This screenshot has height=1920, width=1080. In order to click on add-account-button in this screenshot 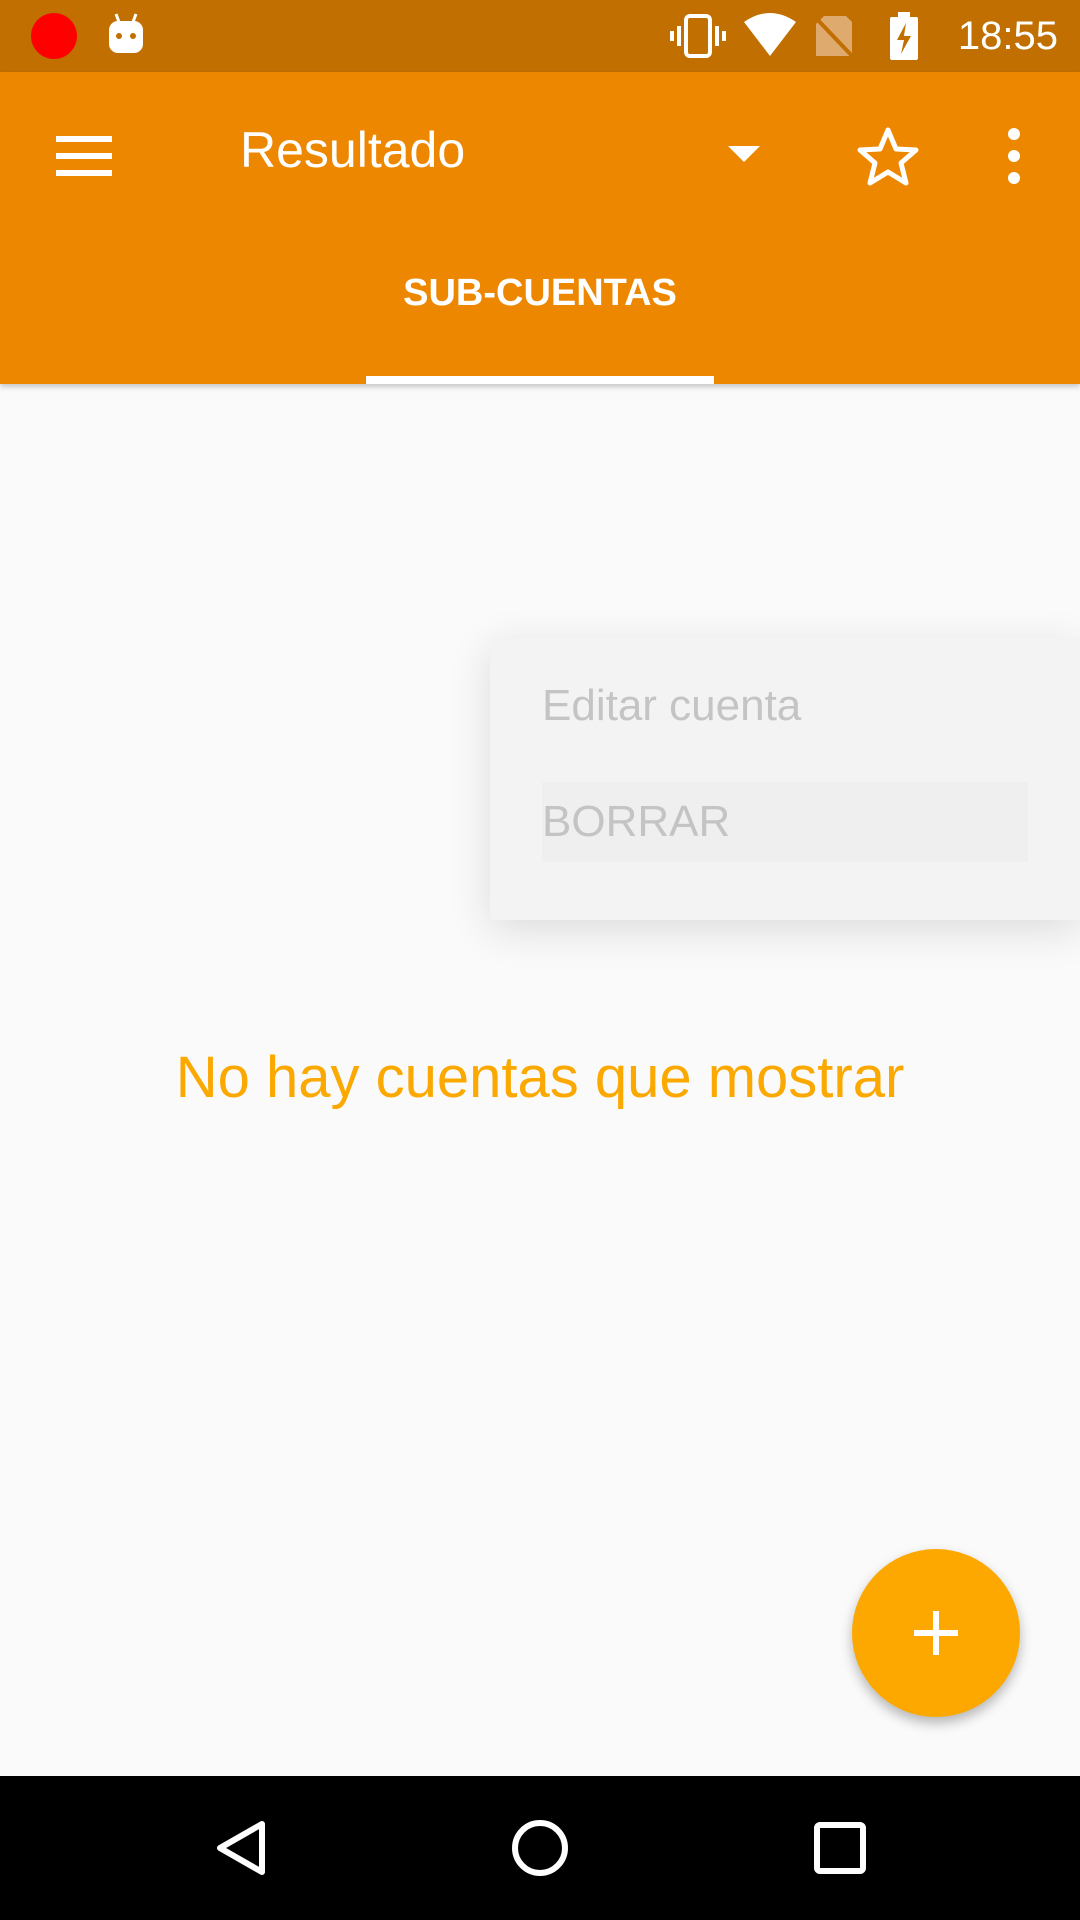, I will do `click(936, 1633)`.